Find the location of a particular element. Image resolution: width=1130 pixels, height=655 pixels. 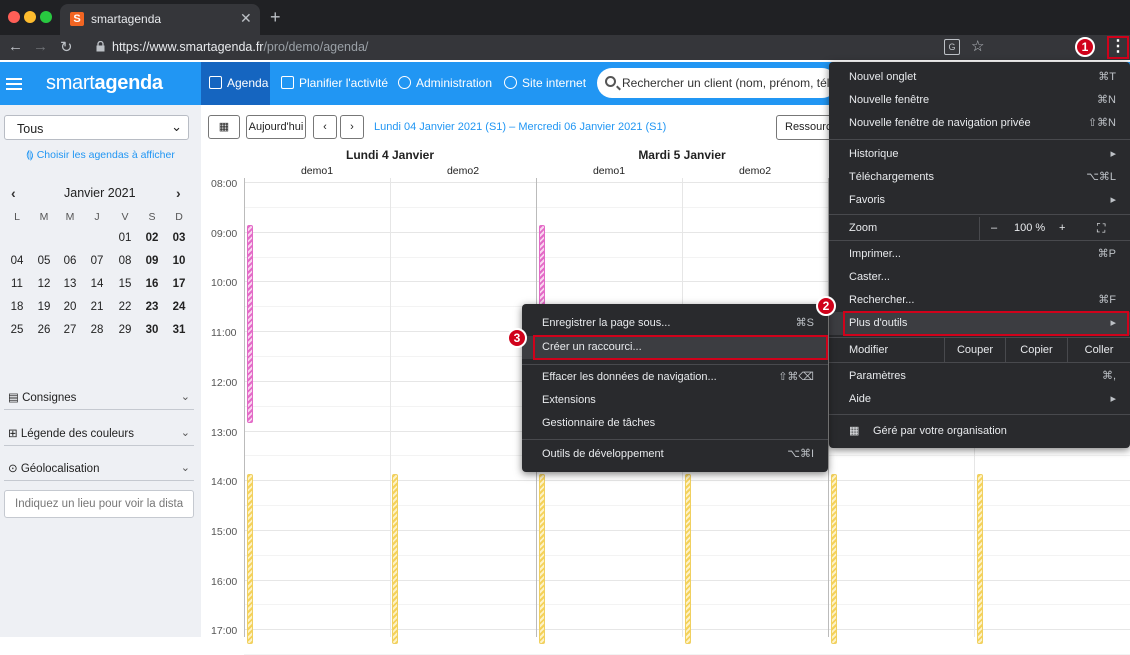

menu-item-find: Rechercher... ⌘F is located at coordinates (979, 300).